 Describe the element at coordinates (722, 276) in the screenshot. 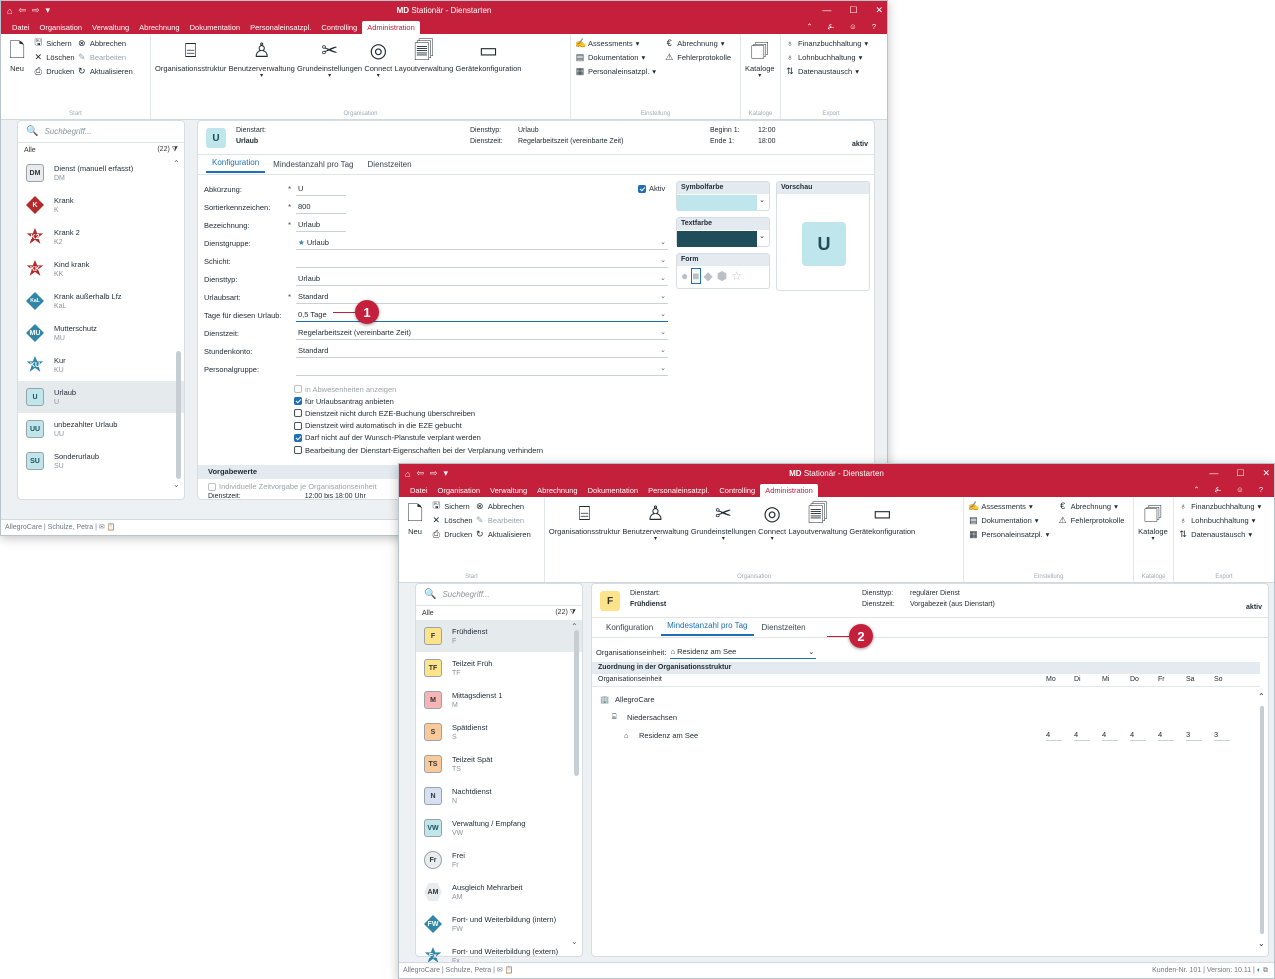

I see `shape-hexagon-icon: ⬢` at that location.